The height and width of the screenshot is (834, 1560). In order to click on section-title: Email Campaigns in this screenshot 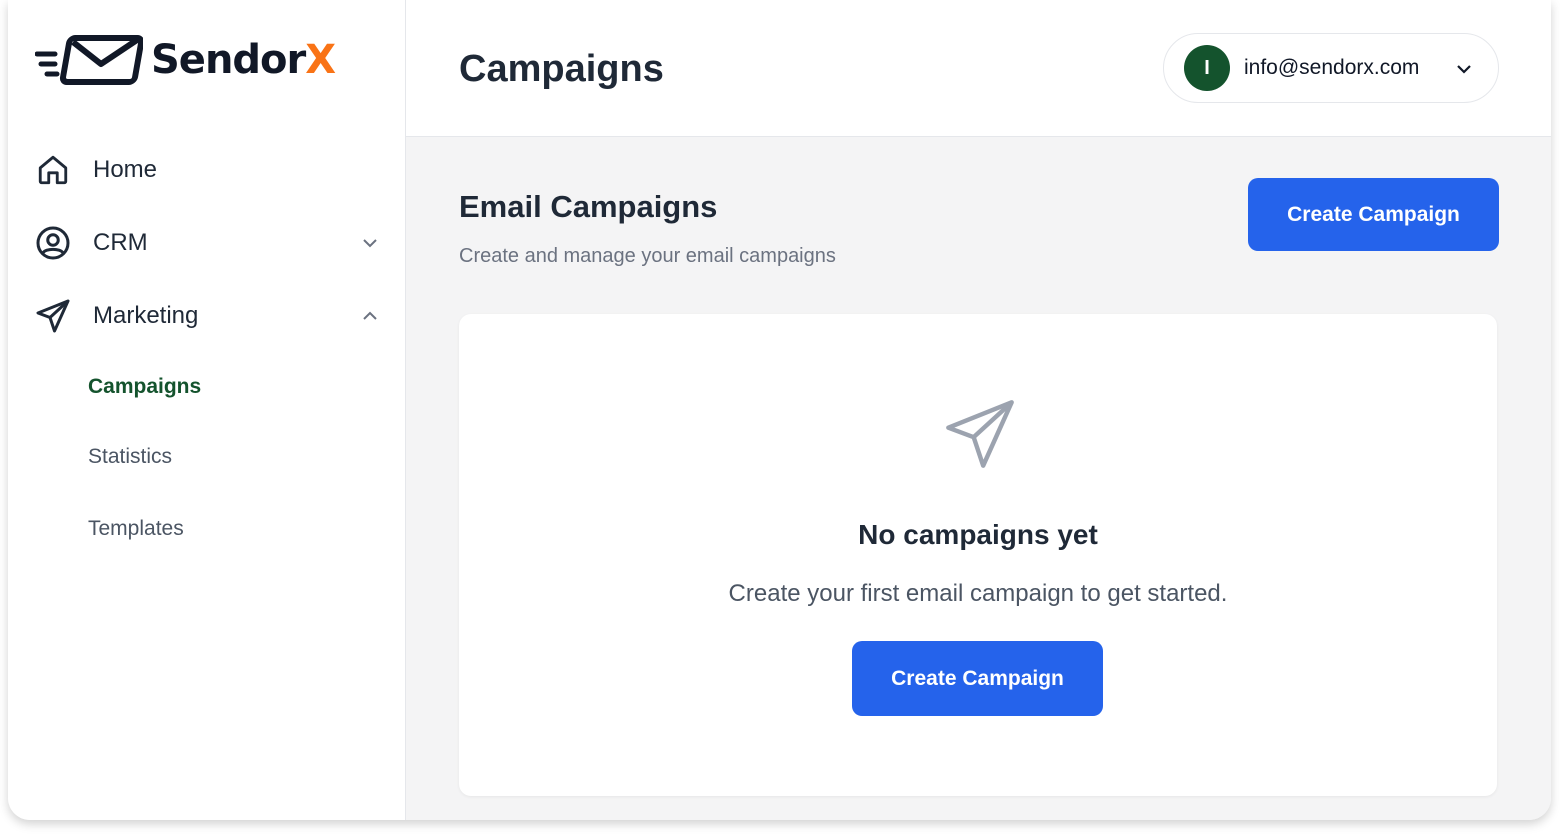, I will do `click(588, 206)`.